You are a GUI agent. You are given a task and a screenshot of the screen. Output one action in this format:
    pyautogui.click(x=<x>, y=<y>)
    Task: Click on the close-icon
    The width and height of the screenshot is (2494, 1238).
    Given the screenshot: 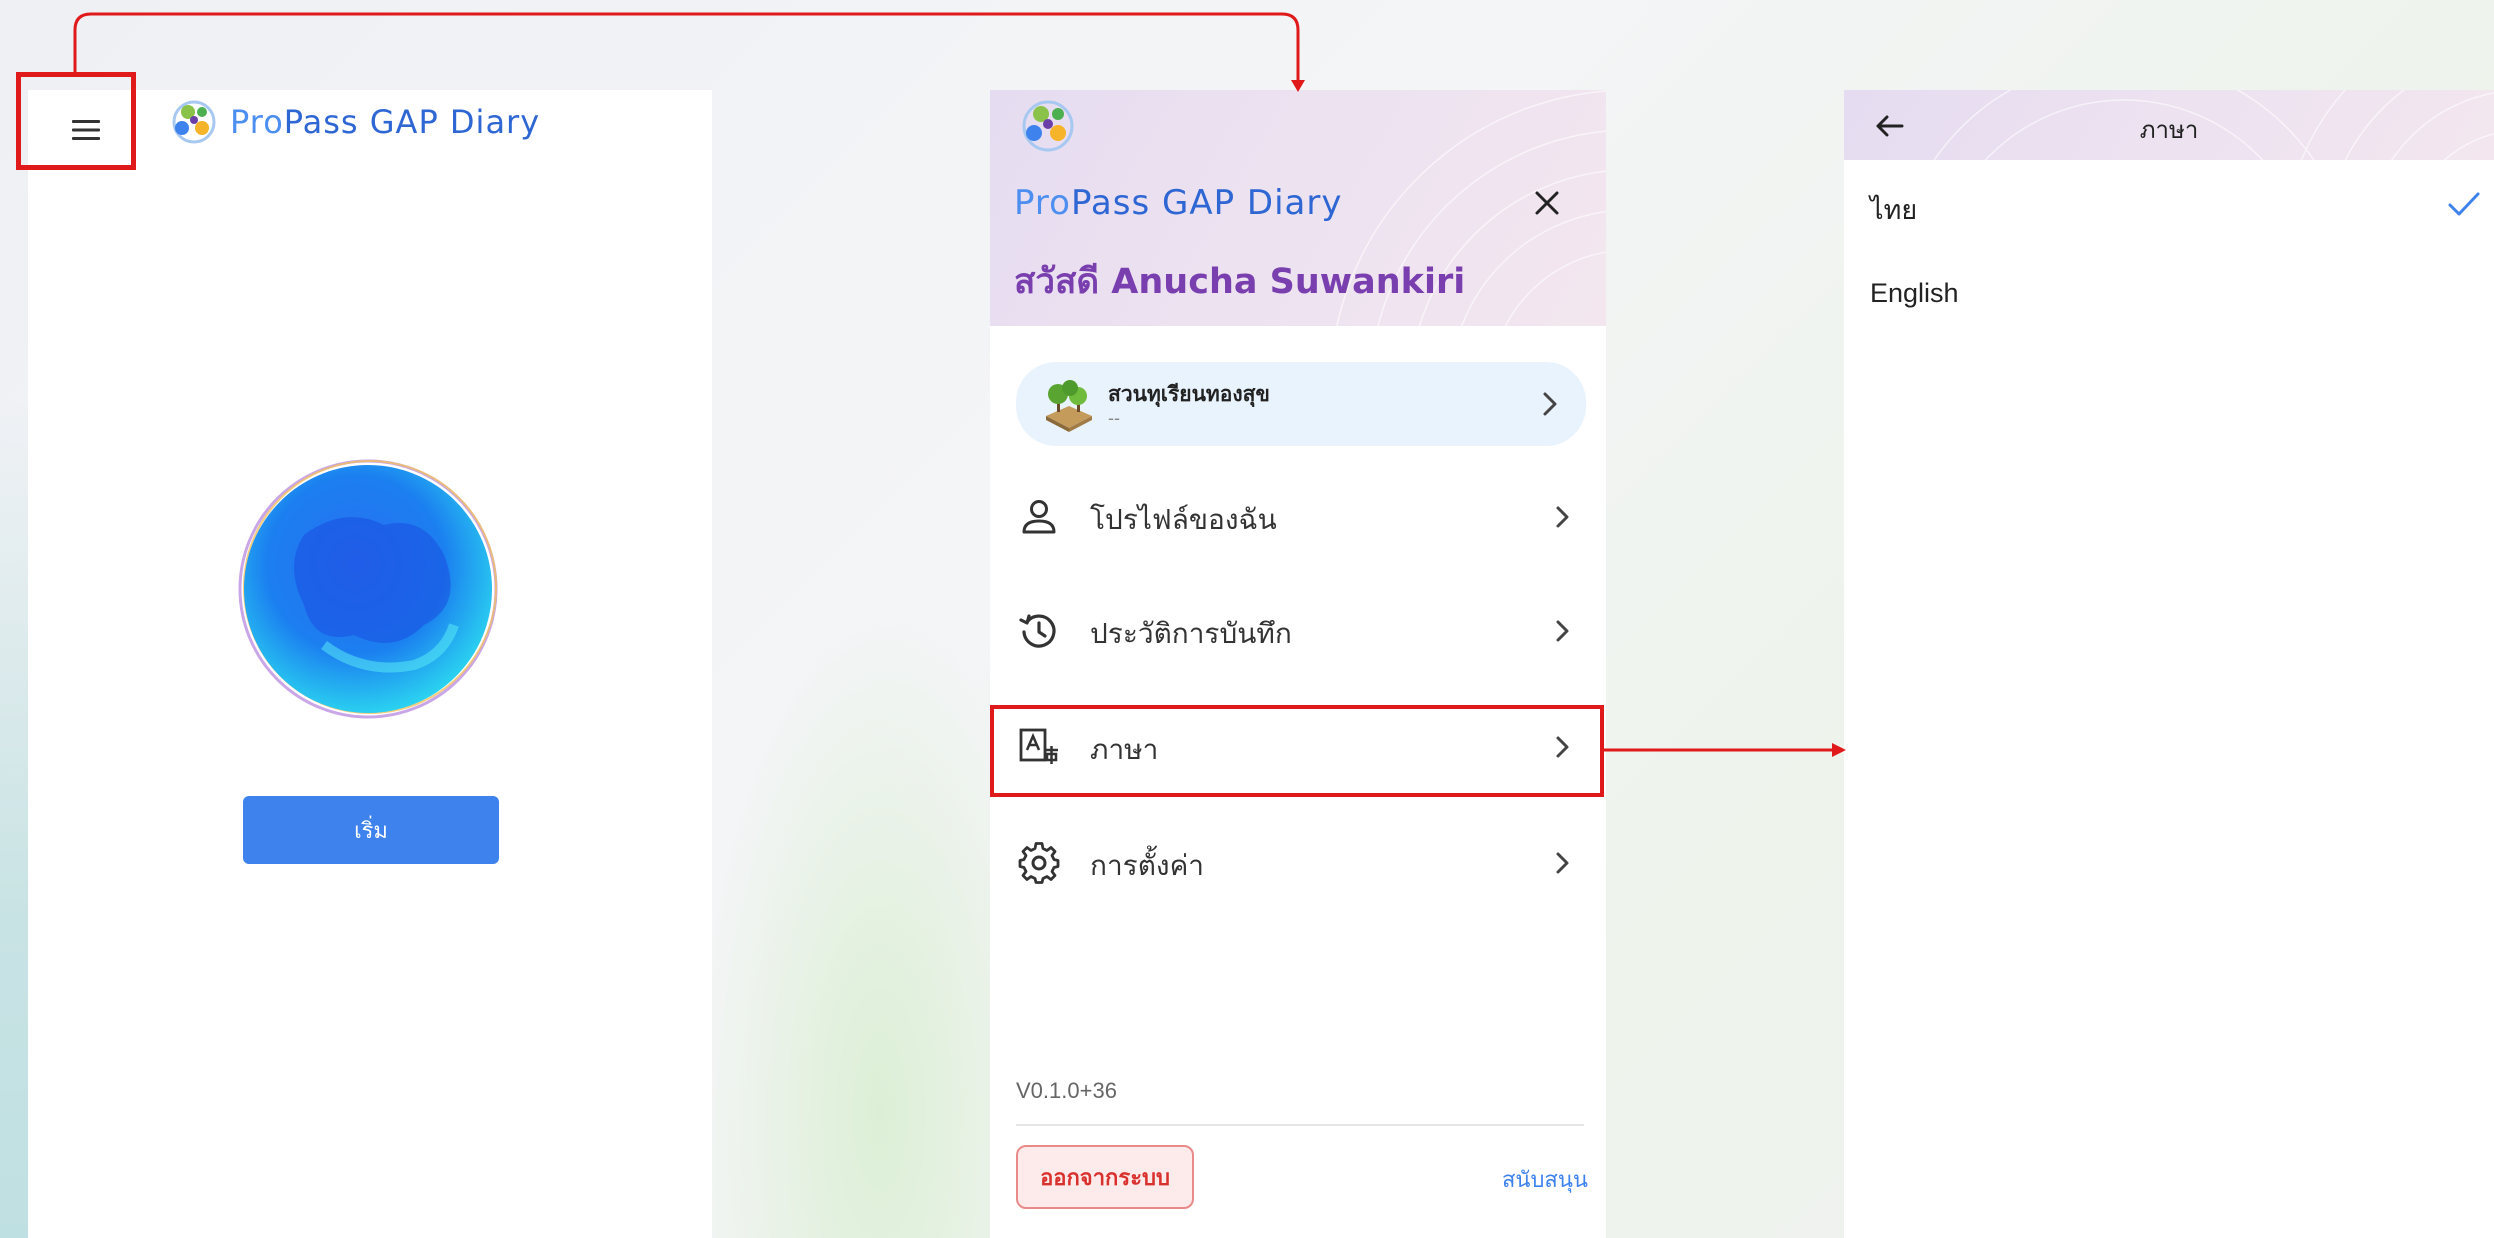 What is the action you would take?
    pyautogui.click(x=1547, y=203)
    